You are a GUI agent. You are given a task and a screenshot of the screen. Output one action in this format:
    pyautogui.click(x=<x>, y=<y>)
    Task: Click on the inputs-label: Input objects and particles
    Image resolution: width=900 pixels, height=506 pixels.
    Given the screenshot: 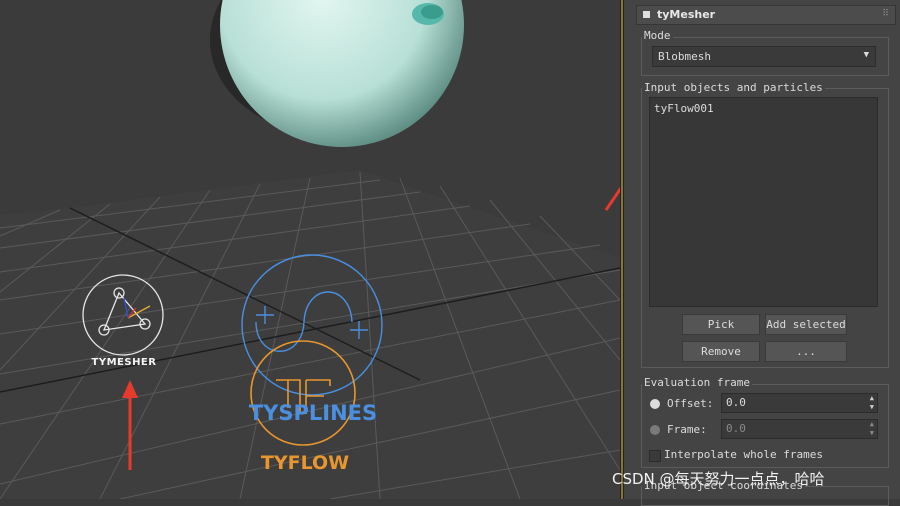 What is the action you would take?
    pyautogui.click(x=733, y=87)
    